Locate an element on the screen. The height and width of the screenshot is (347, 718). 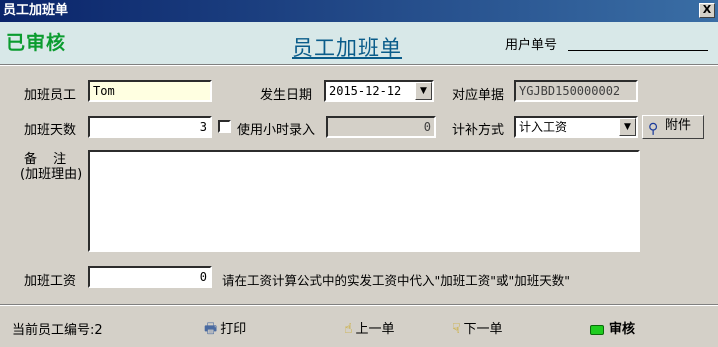
date-label: 发生日期 is located at coordinates (286, 95).